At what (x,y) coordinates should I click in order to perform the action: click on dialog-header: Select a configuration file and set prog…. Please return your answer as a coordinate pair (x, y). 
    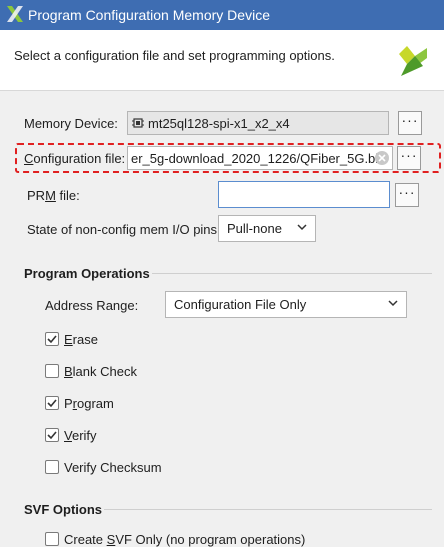
    Looking at the image, I should click on (222, 60).